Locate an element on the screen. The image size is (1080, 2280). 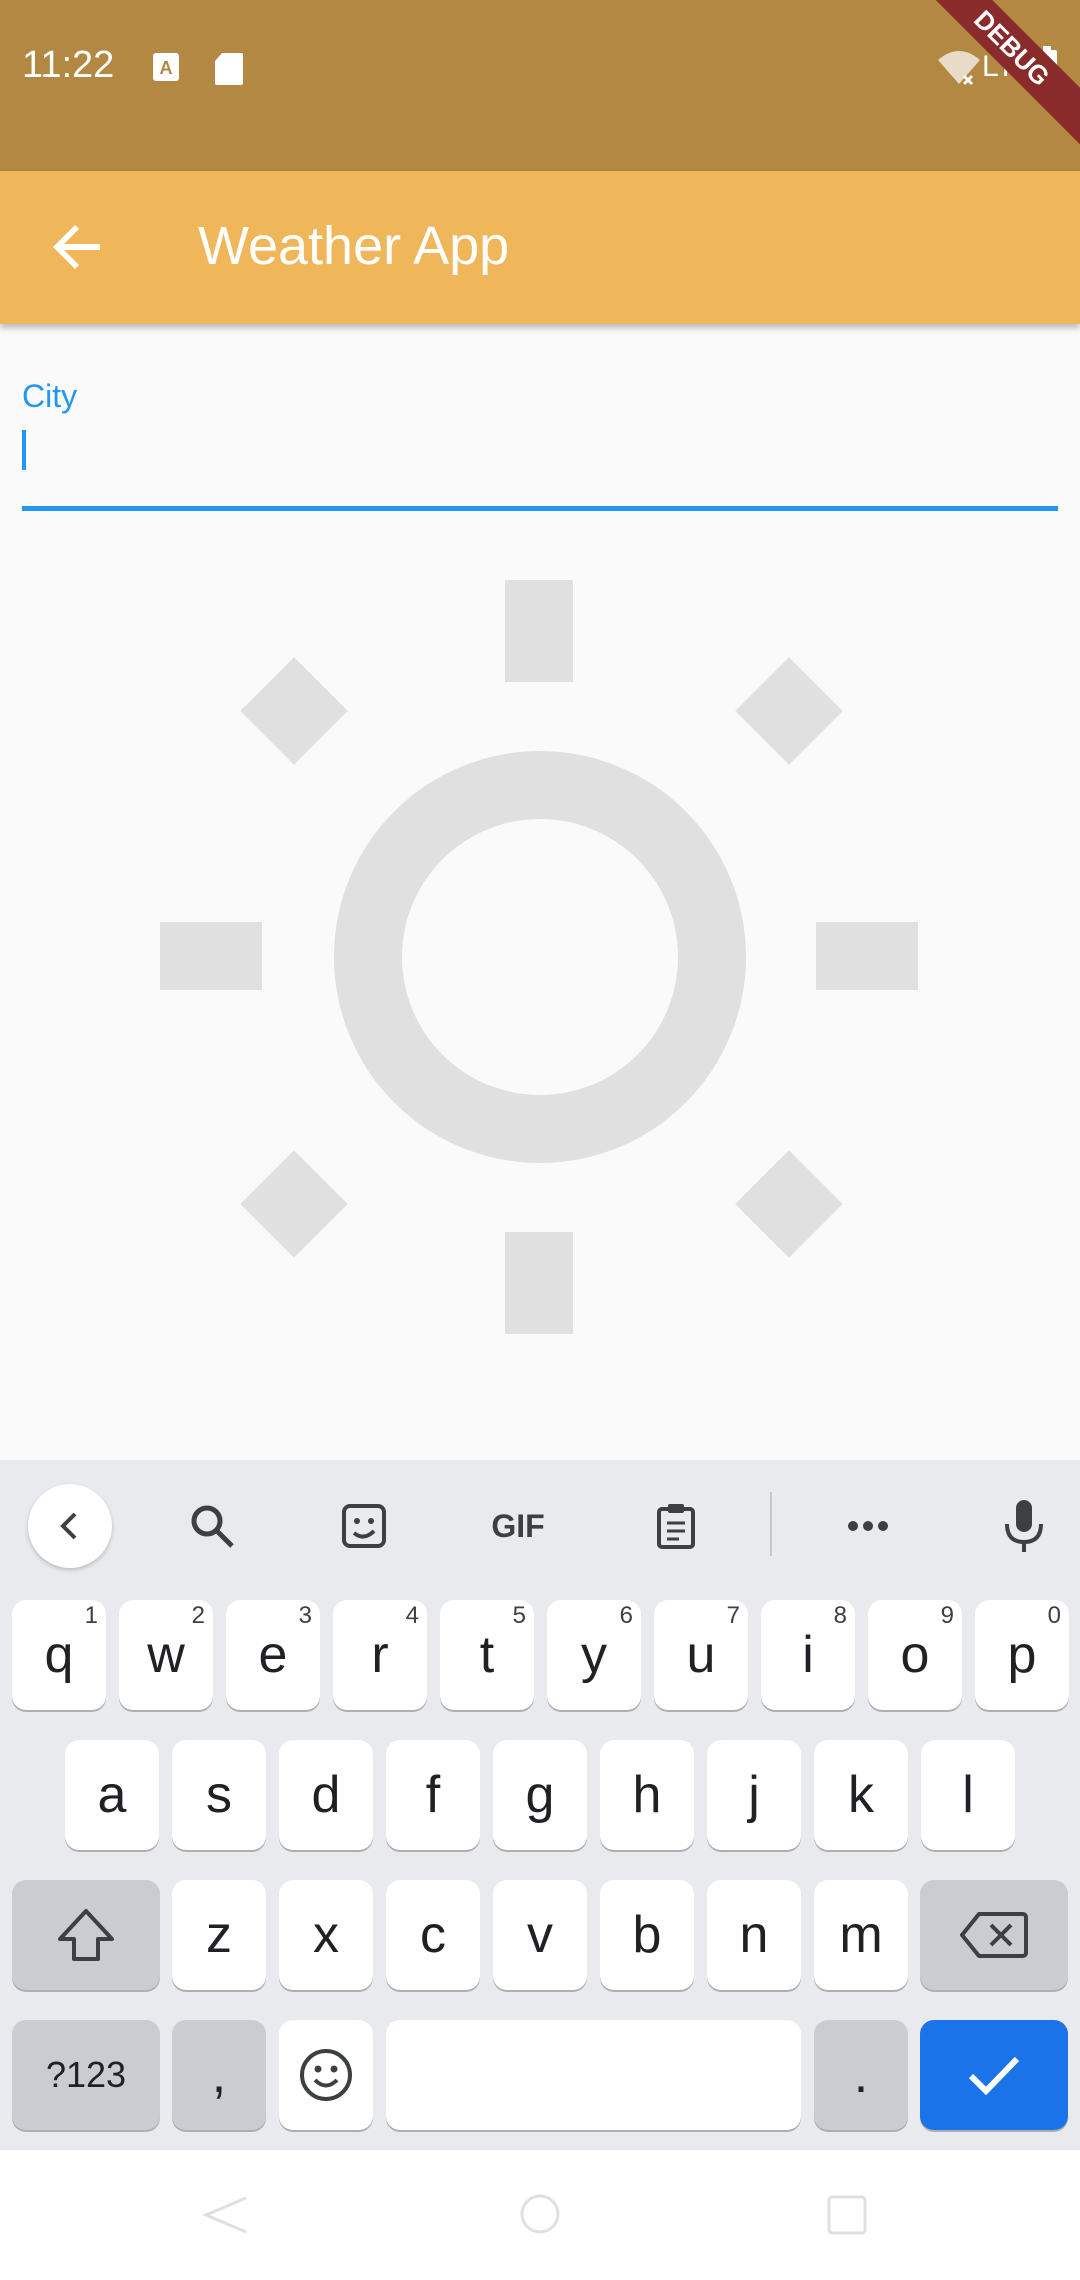
clipboard-icon is located at coordinates (676, 1526).